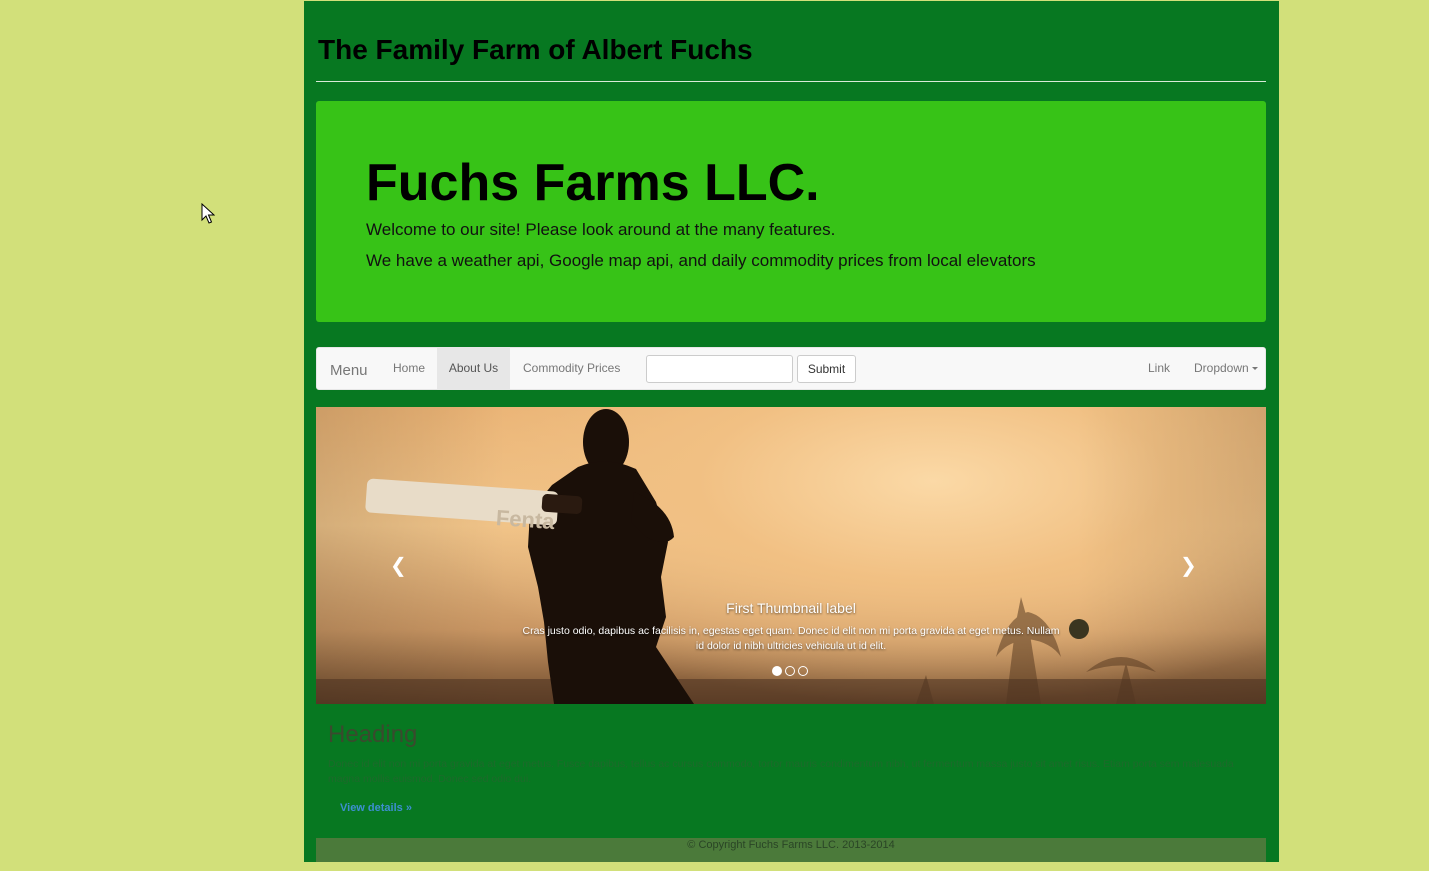  I want to click on footer: © Copyright Fuchs Farms LLC. 2013-2014, so click(791, 850).